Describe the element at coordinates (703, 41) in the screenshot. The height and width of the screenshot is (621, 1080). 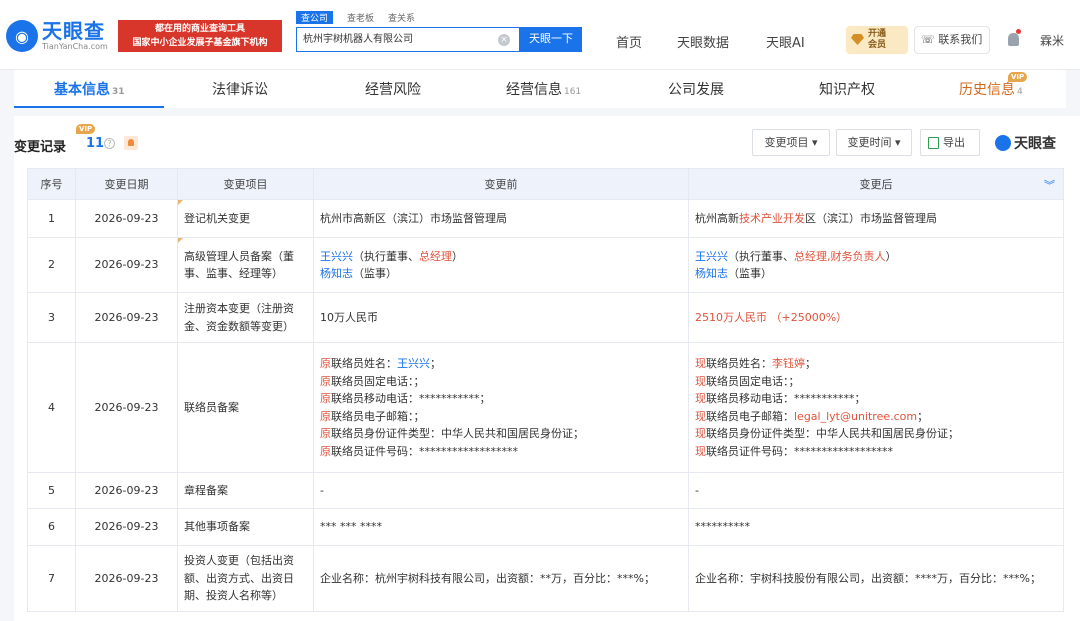
I see `nav-data: 天眼数据` at that location.